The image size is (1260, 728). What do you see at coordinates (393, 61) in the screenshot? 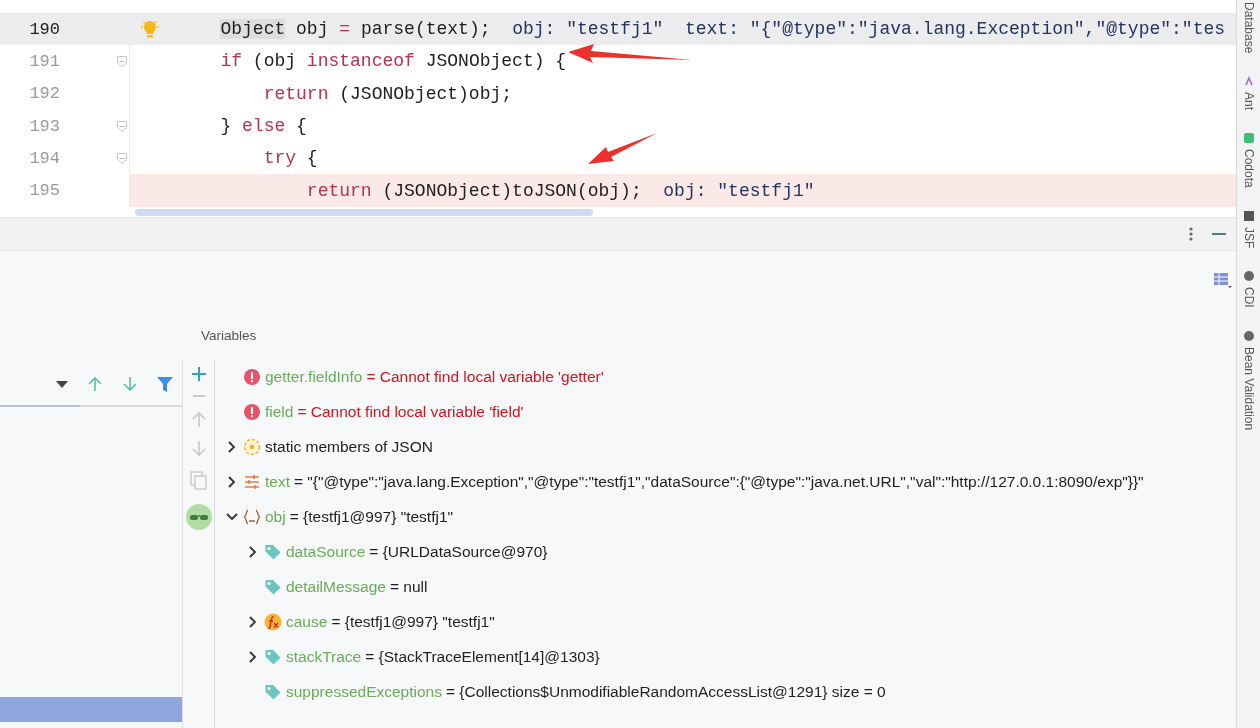
I see `code-text: if (obj instanceof JSONObject) {` at bounding box center [393, 61].